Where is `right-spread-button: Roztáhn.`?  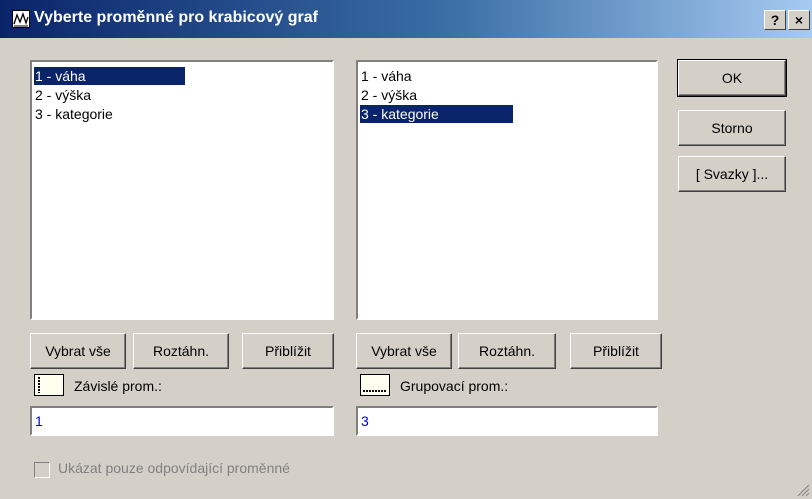
right-spread-button: Roztáhn. is located at coordinates (507, 351).